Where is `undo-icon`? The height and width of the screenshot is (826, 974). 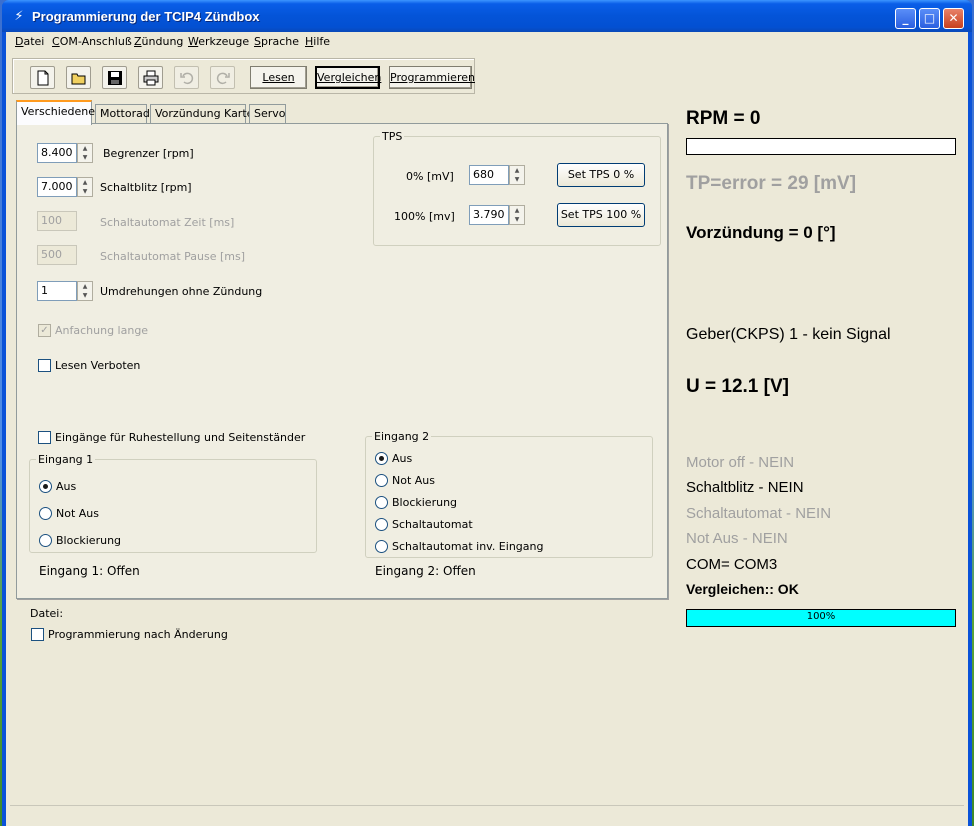 undo-icon is located at coordinates (187, 78).